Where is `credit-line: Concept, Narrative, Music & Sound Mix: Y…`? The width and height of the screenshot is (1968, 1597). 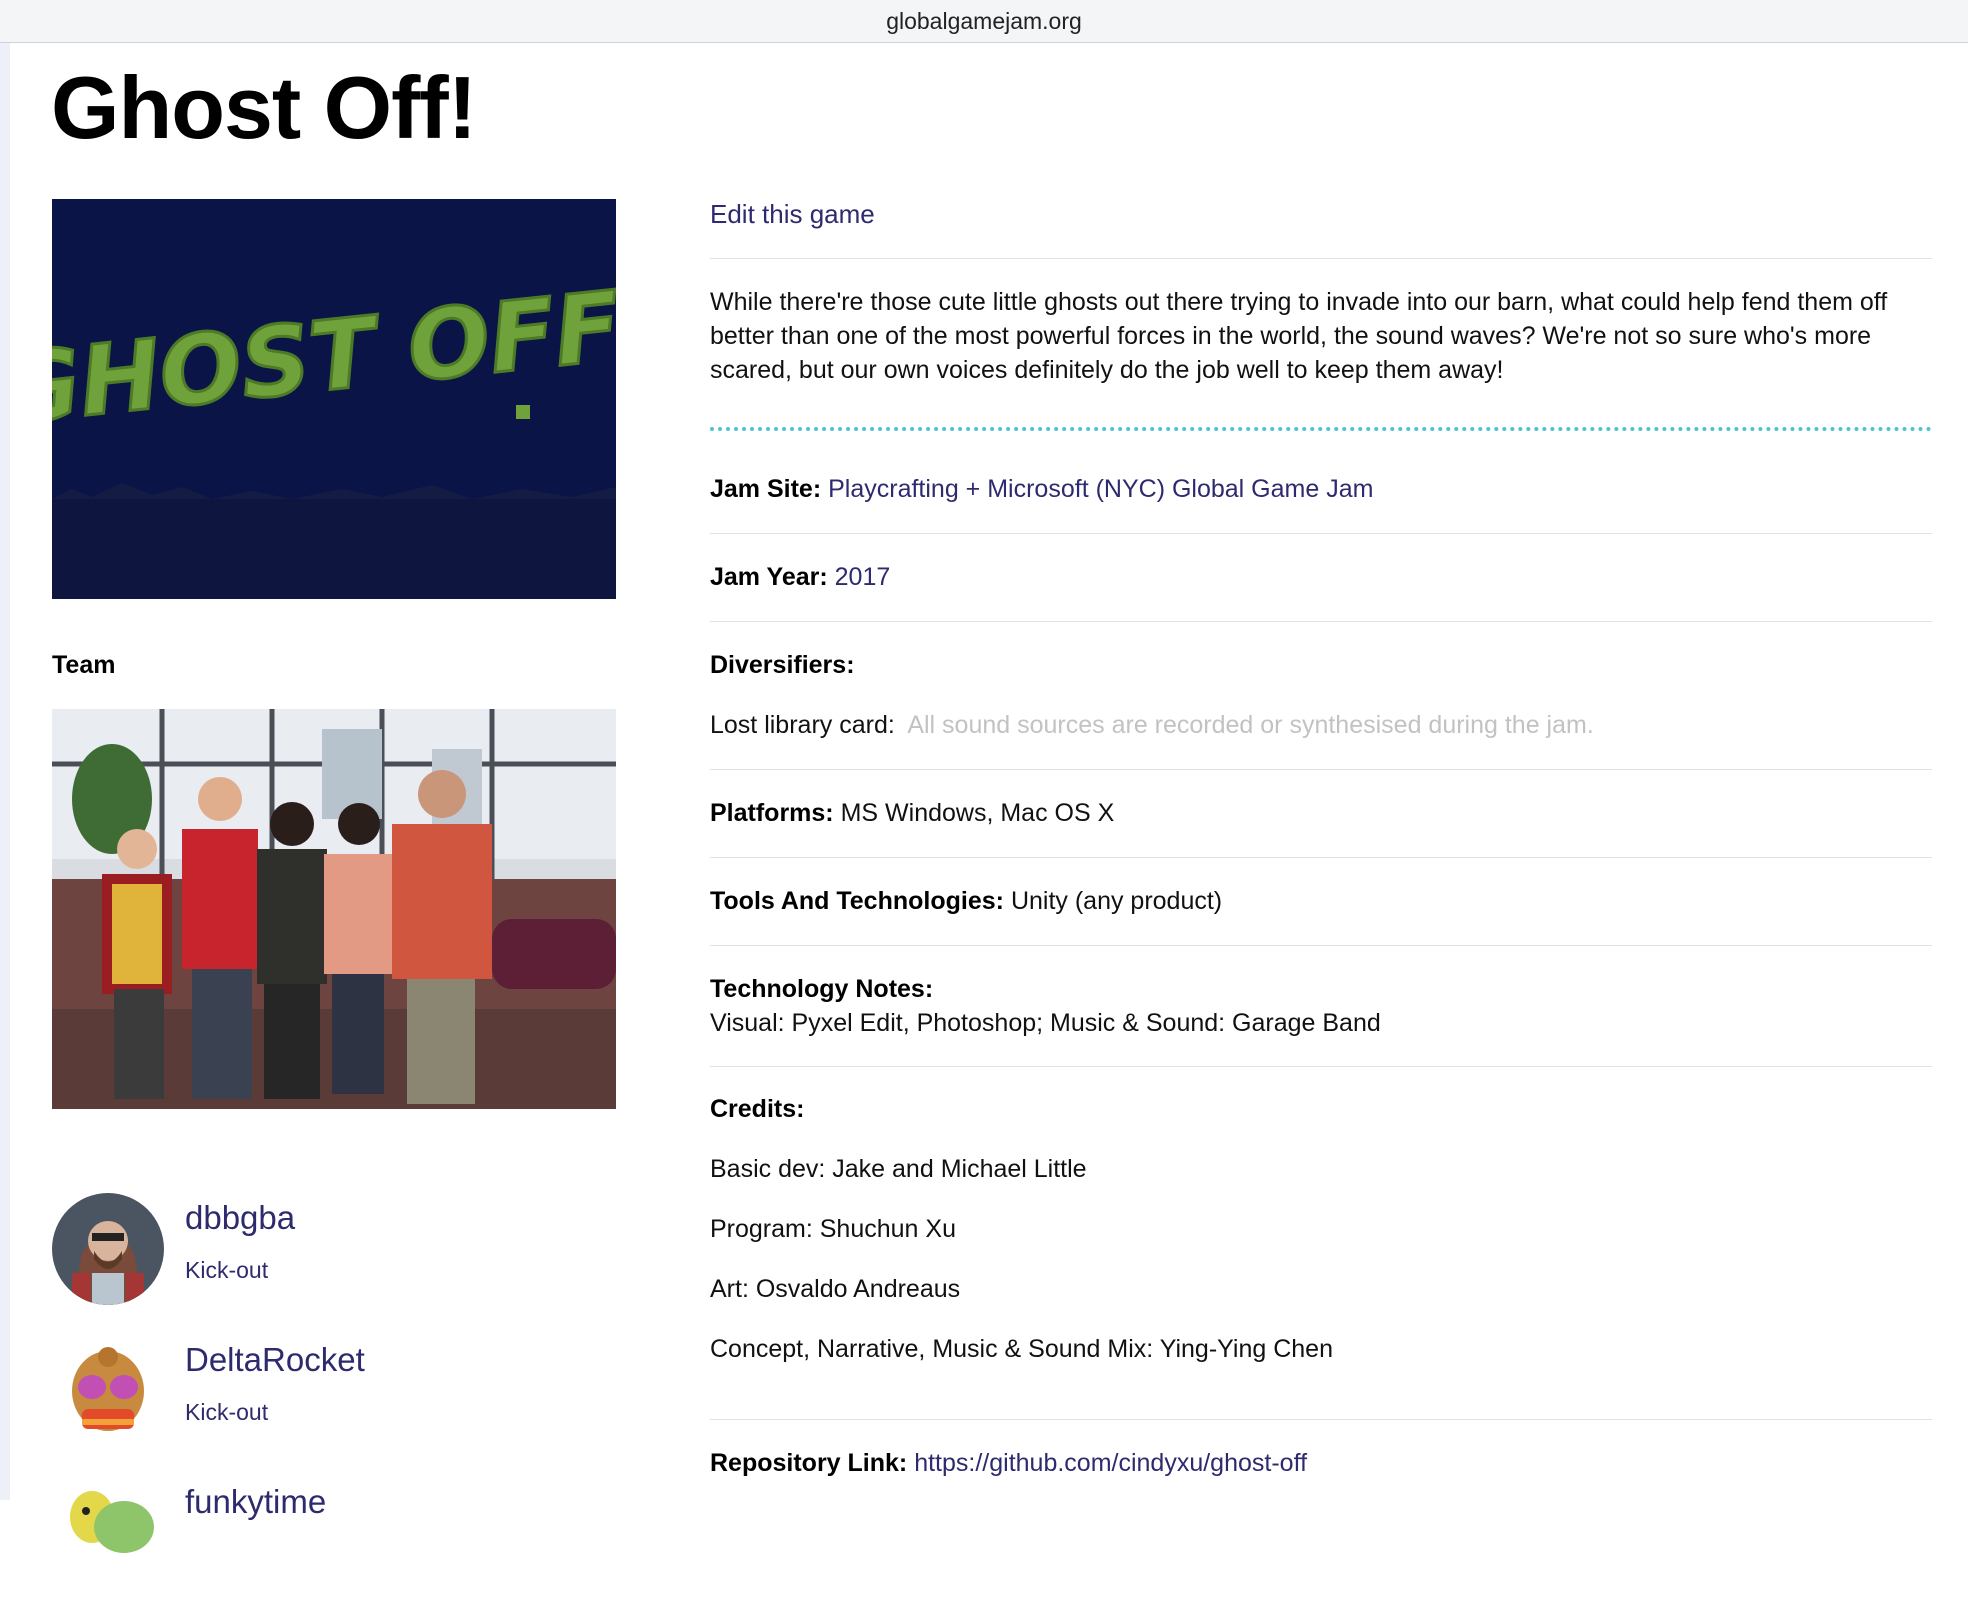
credit-line: Concept, Narrative, Music & Sound Mix: Y… is located at coordinates (1021, 1349).